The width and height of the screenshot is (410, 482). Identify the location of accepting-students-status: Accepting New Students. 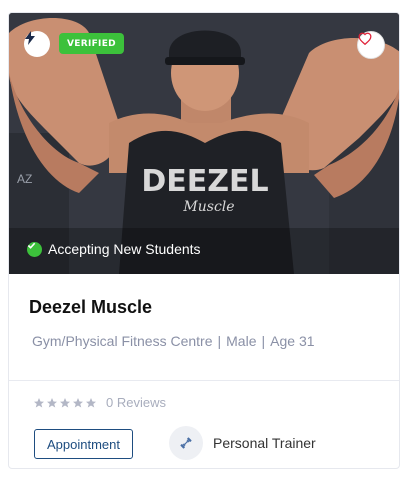
(114, 249).